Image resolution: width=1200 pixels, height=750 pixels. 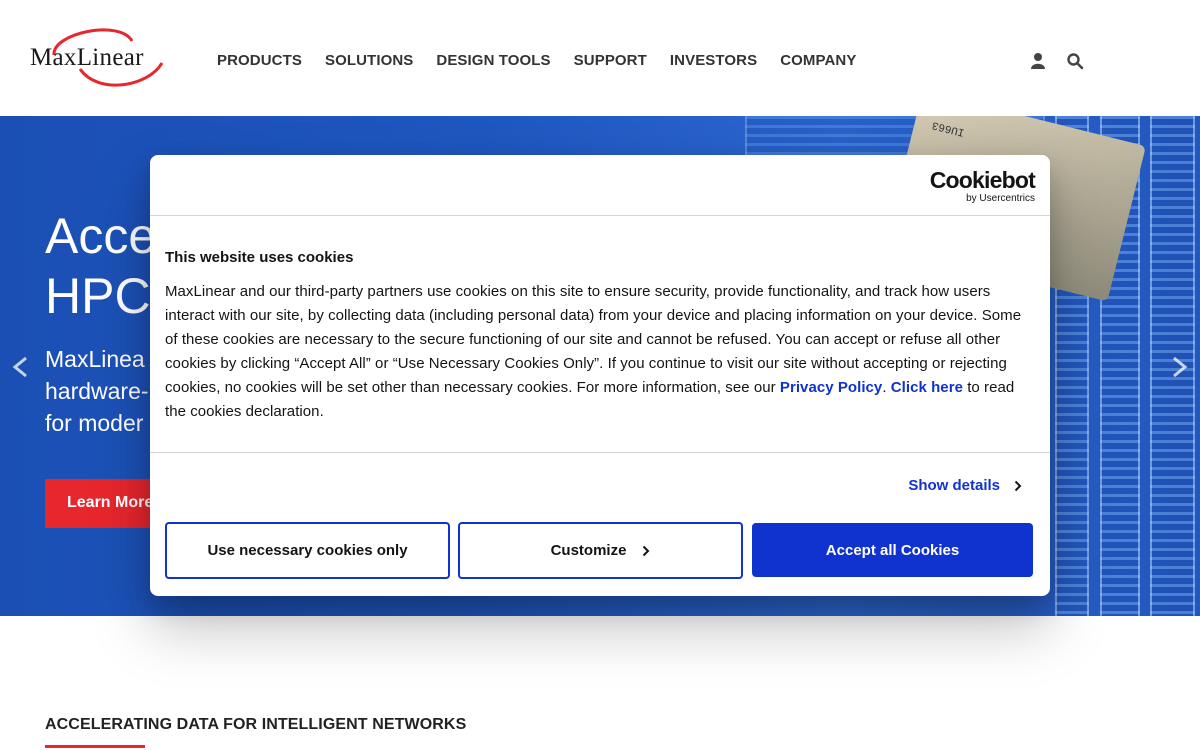 What do you see at coordinates (1038, 61) in the screenshot?
I see `user-icon` at bounding box center [1038, 61].